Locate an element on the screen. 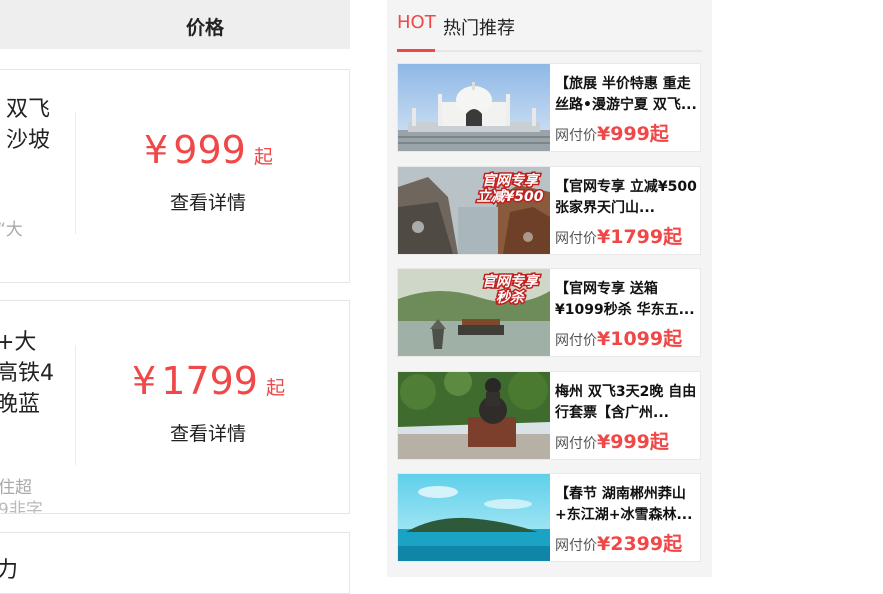  recommend-price: 网付价¥1799起 is located at coordinates (618, 235).